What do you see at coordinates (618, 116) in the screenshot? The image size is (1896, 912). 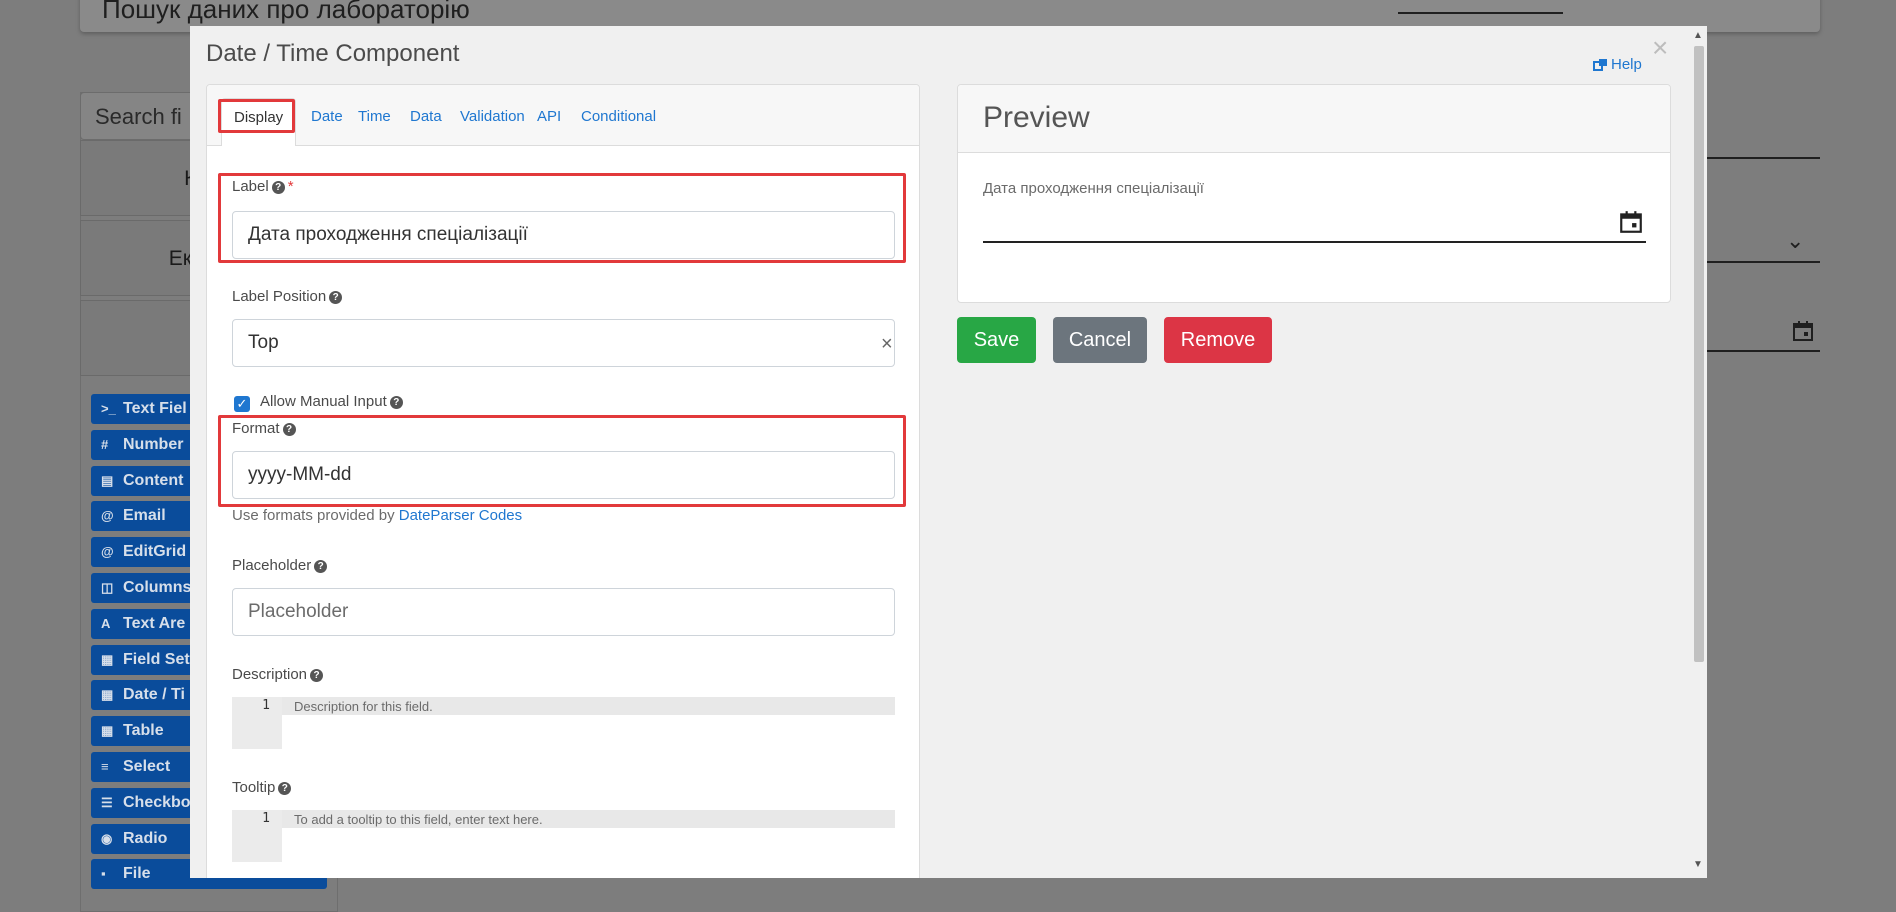 I see `tab-conditional: Conditional` at bounding box center [618, 116].